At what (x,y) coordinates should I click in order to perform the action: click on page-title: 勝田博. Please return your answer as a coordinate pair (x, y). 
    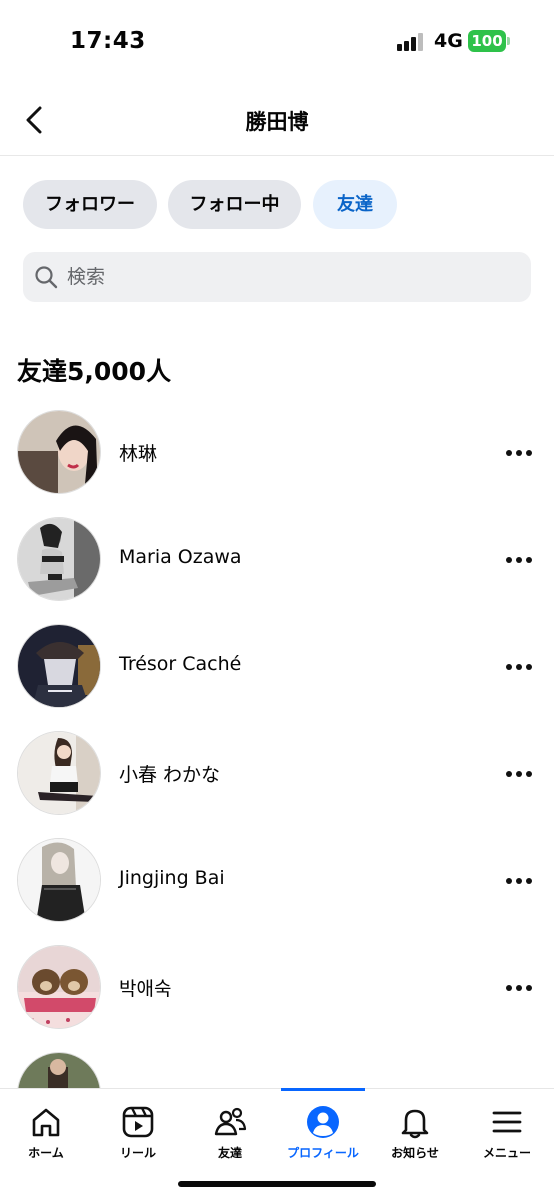
    Looking at the image, I should click on (277, 122).